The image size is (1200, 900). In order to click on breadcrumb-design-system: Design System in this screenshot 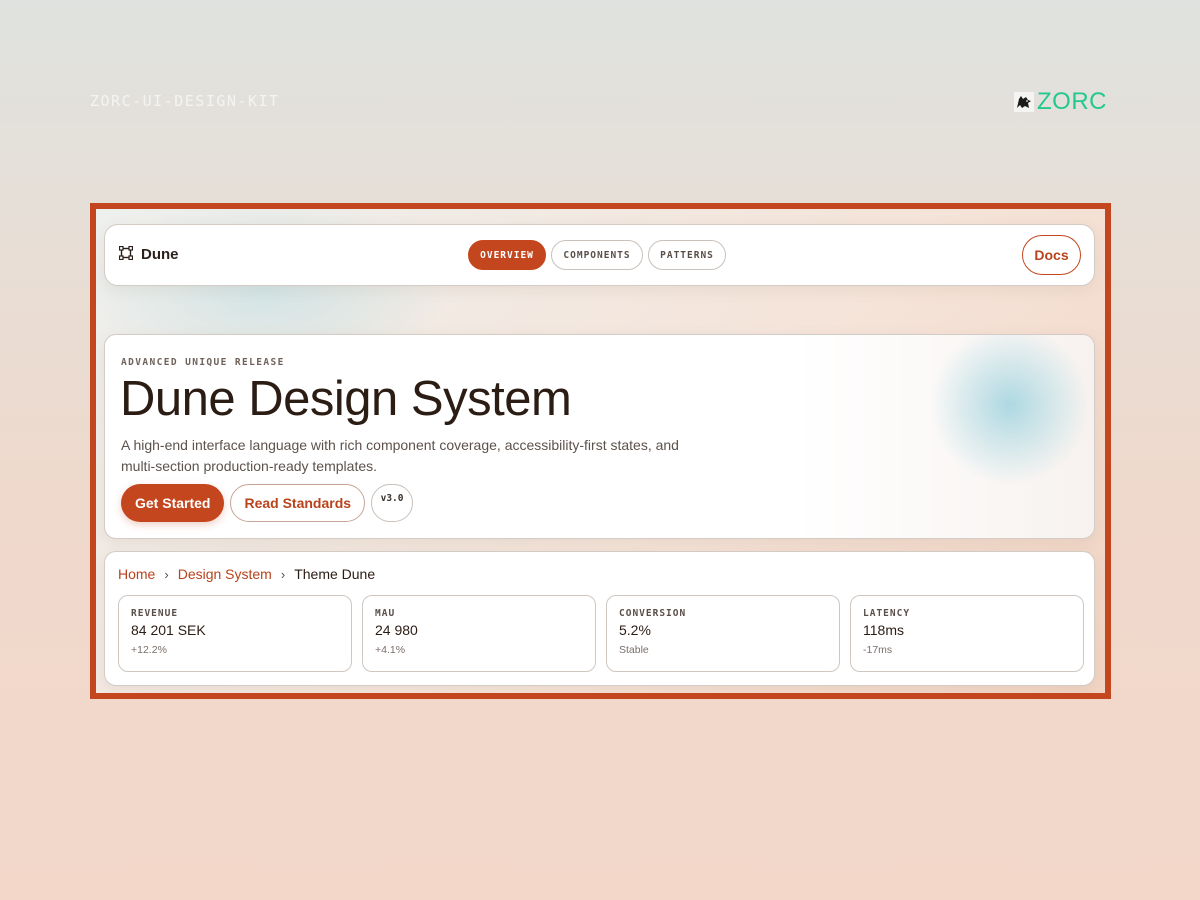, I will do `click(225, 574)`.